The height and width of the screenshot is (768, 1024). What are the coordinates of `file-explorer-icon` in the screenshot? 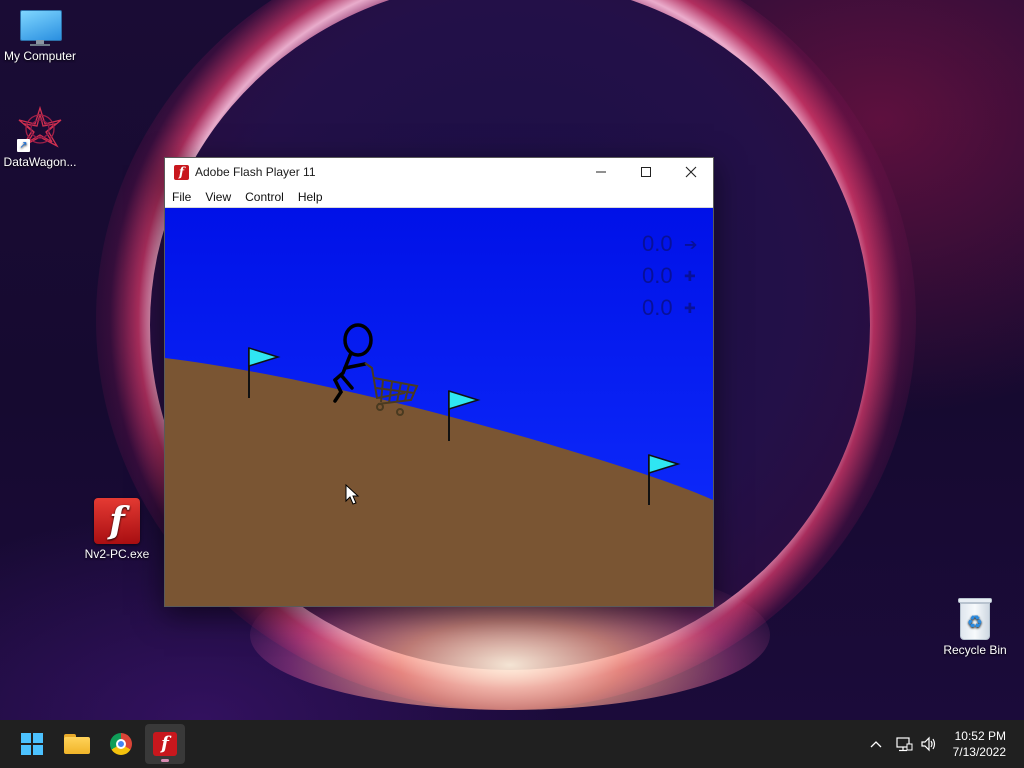 It's located at (77, 744).